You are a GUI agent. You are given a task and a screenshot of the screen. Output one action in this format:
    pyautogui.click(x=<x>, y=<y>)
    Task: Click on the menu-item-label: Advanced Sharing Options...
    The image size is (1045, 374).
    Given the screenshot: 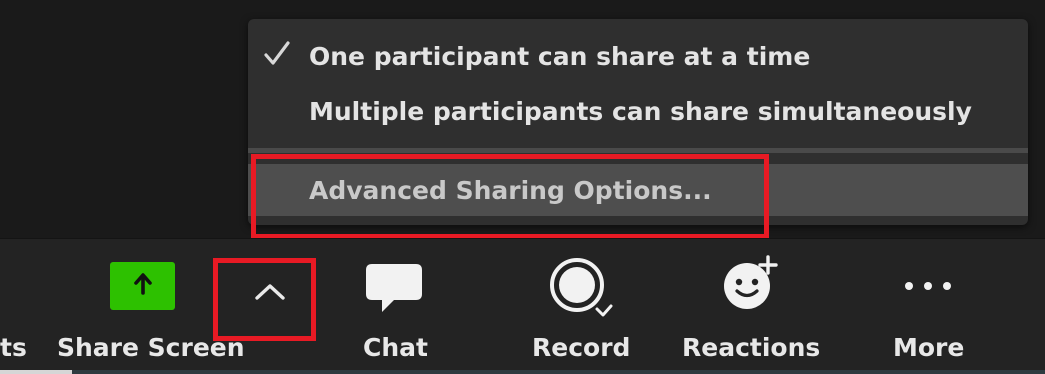 What is the action you would take?
    pyautogui.click(x=510, y=190)
    